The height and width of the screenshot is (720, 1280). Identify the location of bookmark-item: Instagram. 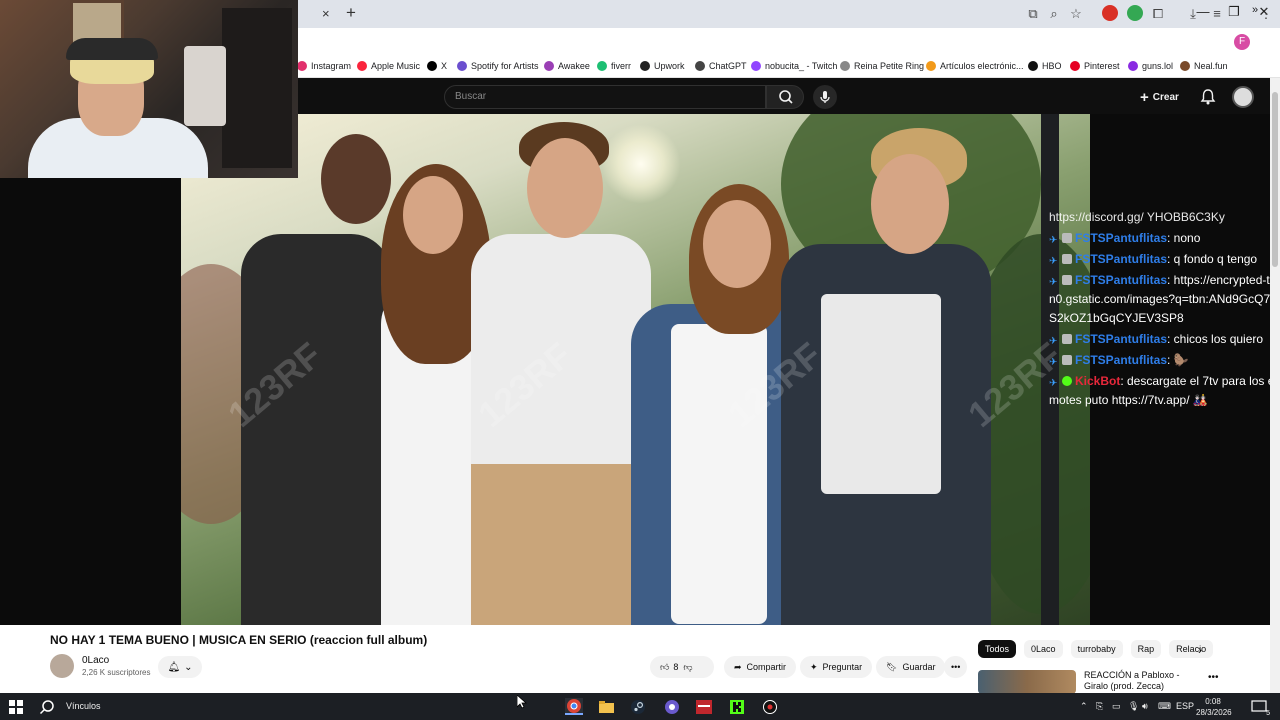
(324, 66).